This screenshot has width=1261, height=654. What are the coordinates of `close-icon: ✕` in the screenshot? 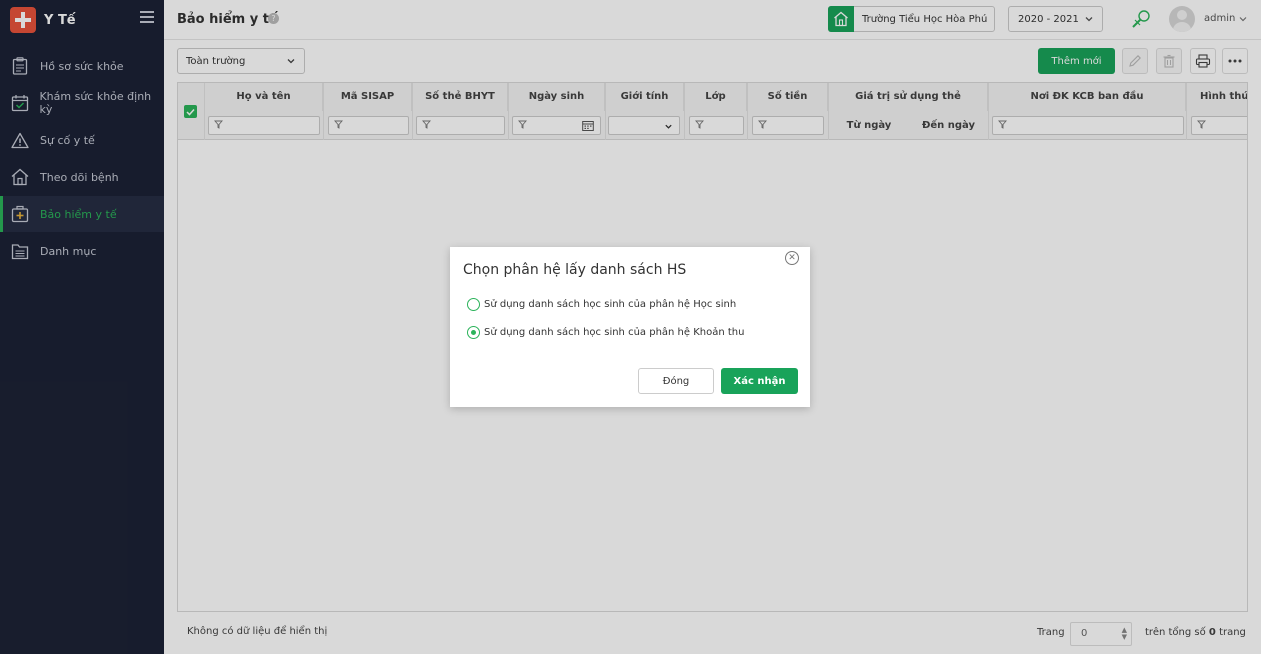 It's located at (792, 258).